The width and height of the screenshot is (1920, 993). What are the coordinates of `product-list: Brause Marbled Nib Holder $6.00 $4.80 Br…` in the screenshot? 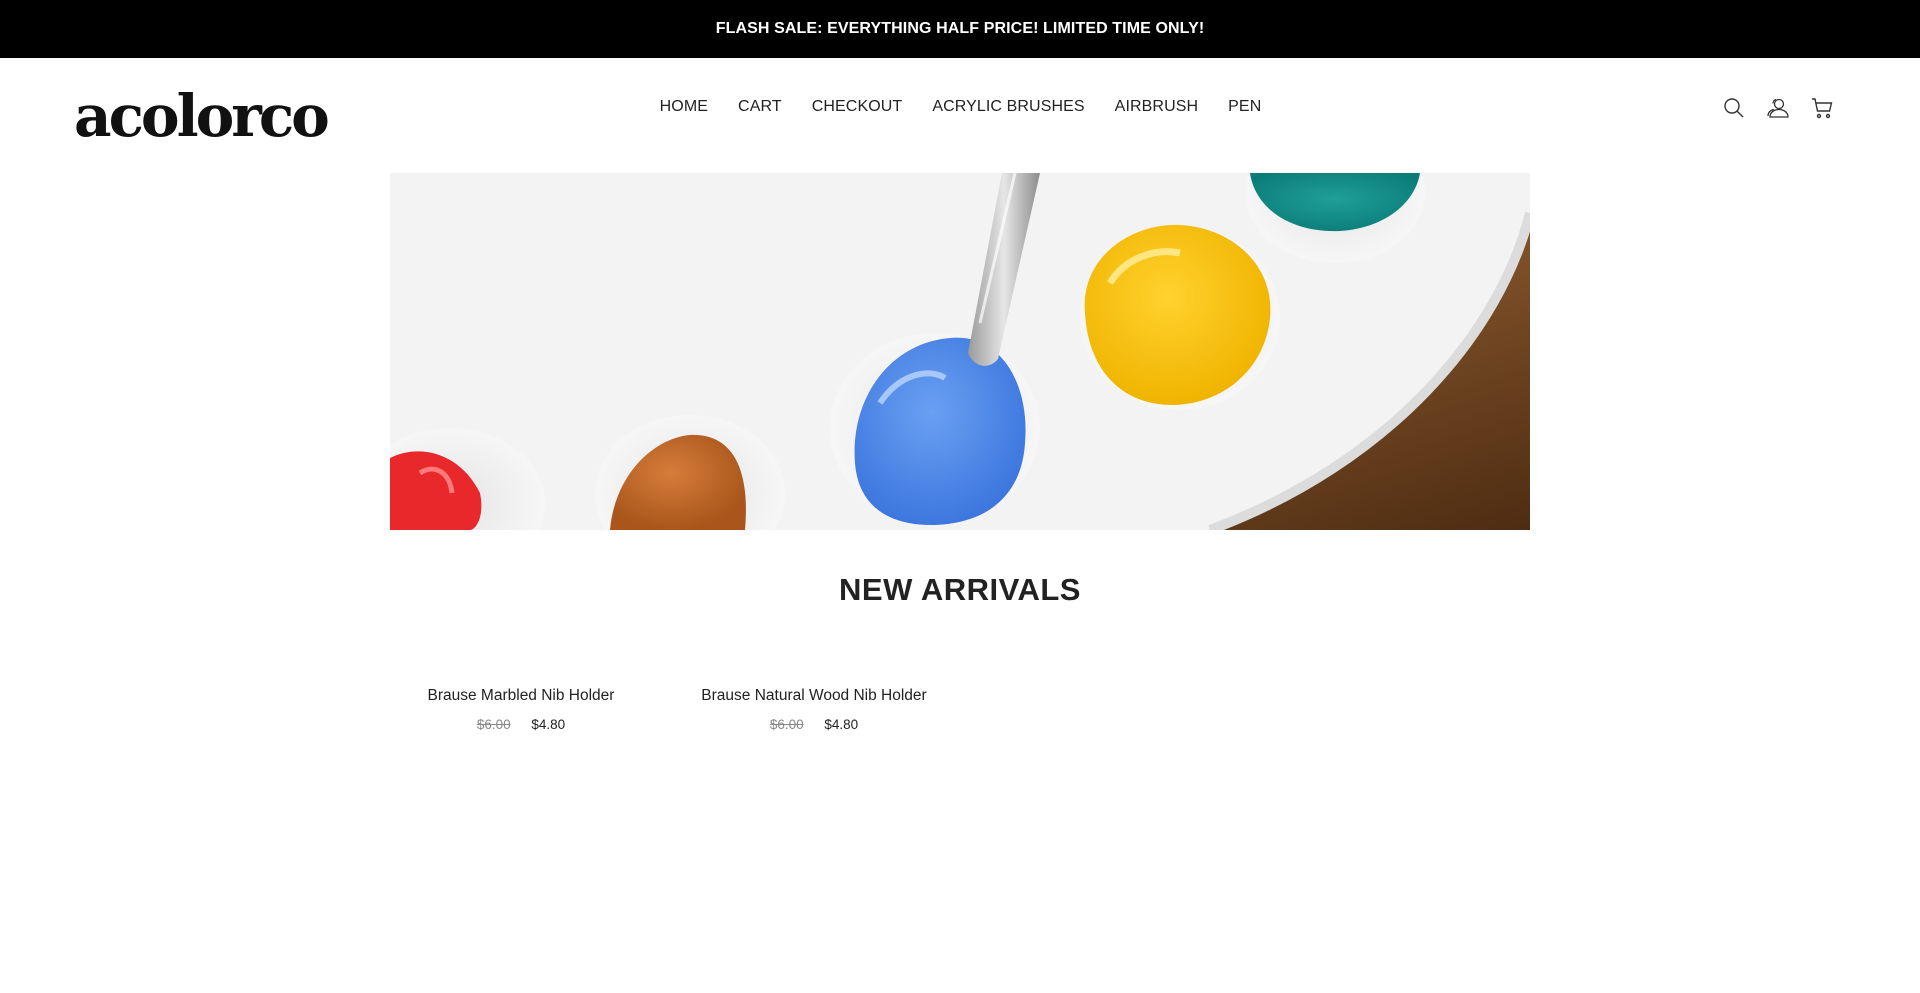 It's located at (667, 709).